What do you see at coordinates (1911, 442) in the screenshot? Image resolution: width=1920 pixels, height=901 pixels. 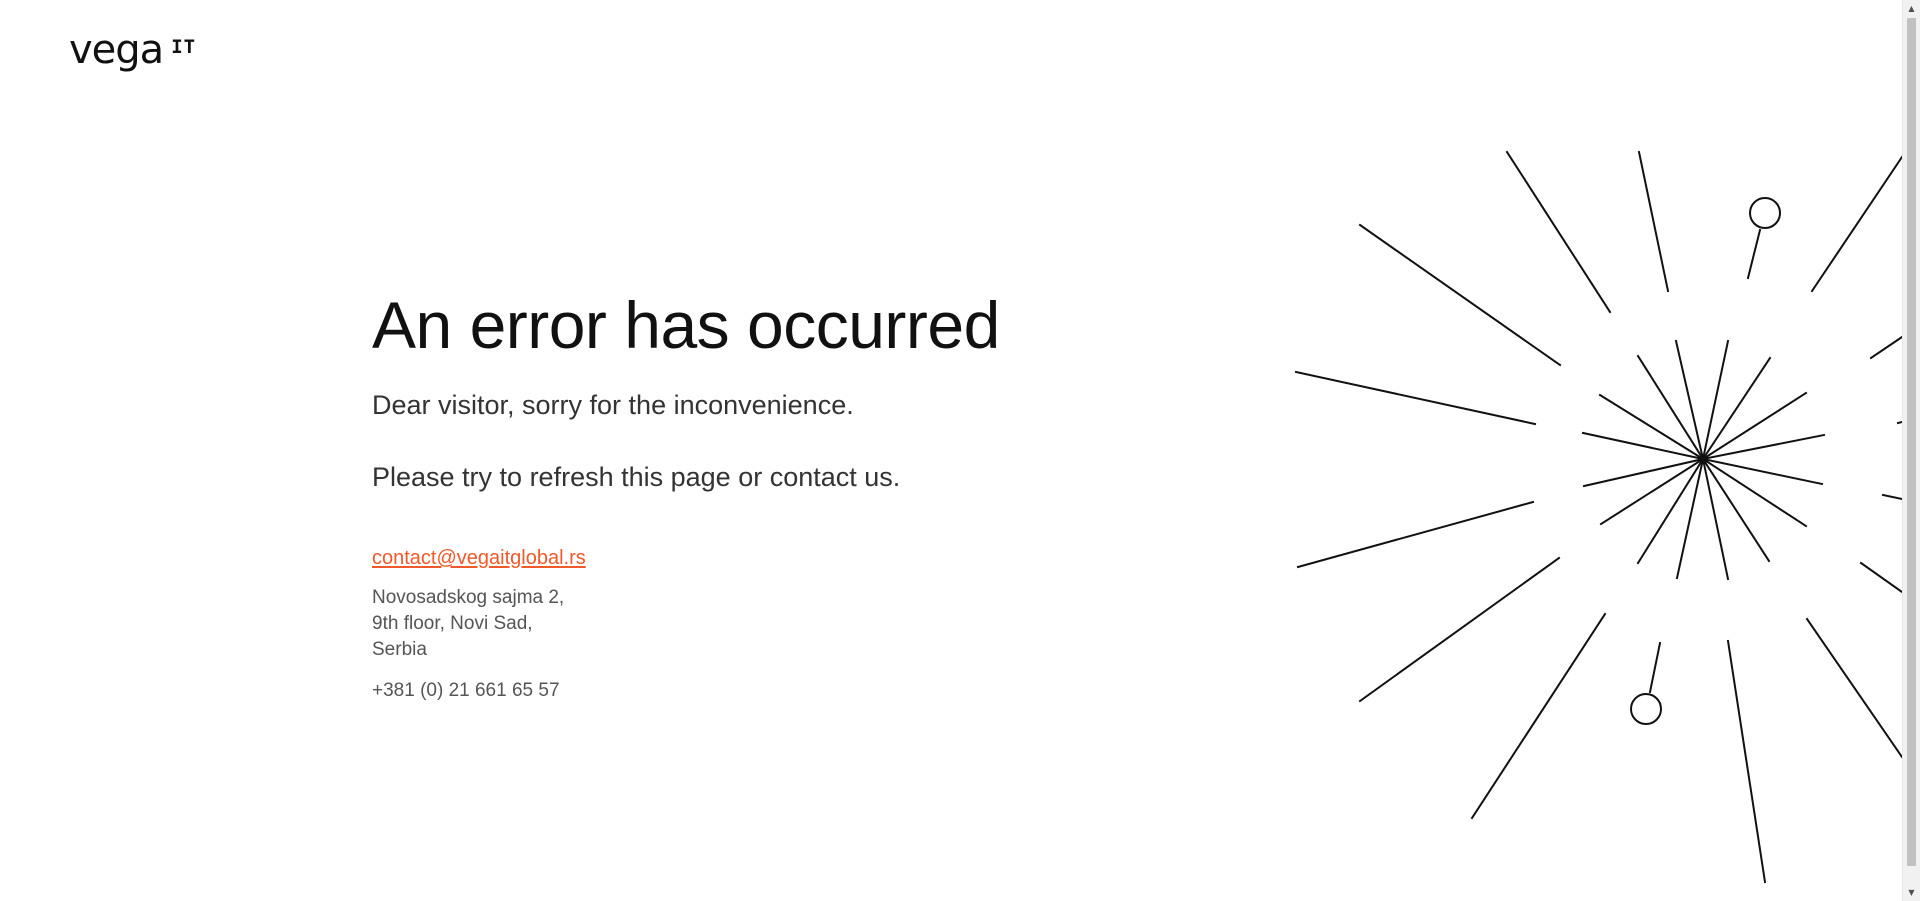 I see `scrollbar-thumb` at bounding box center [1911, 442].